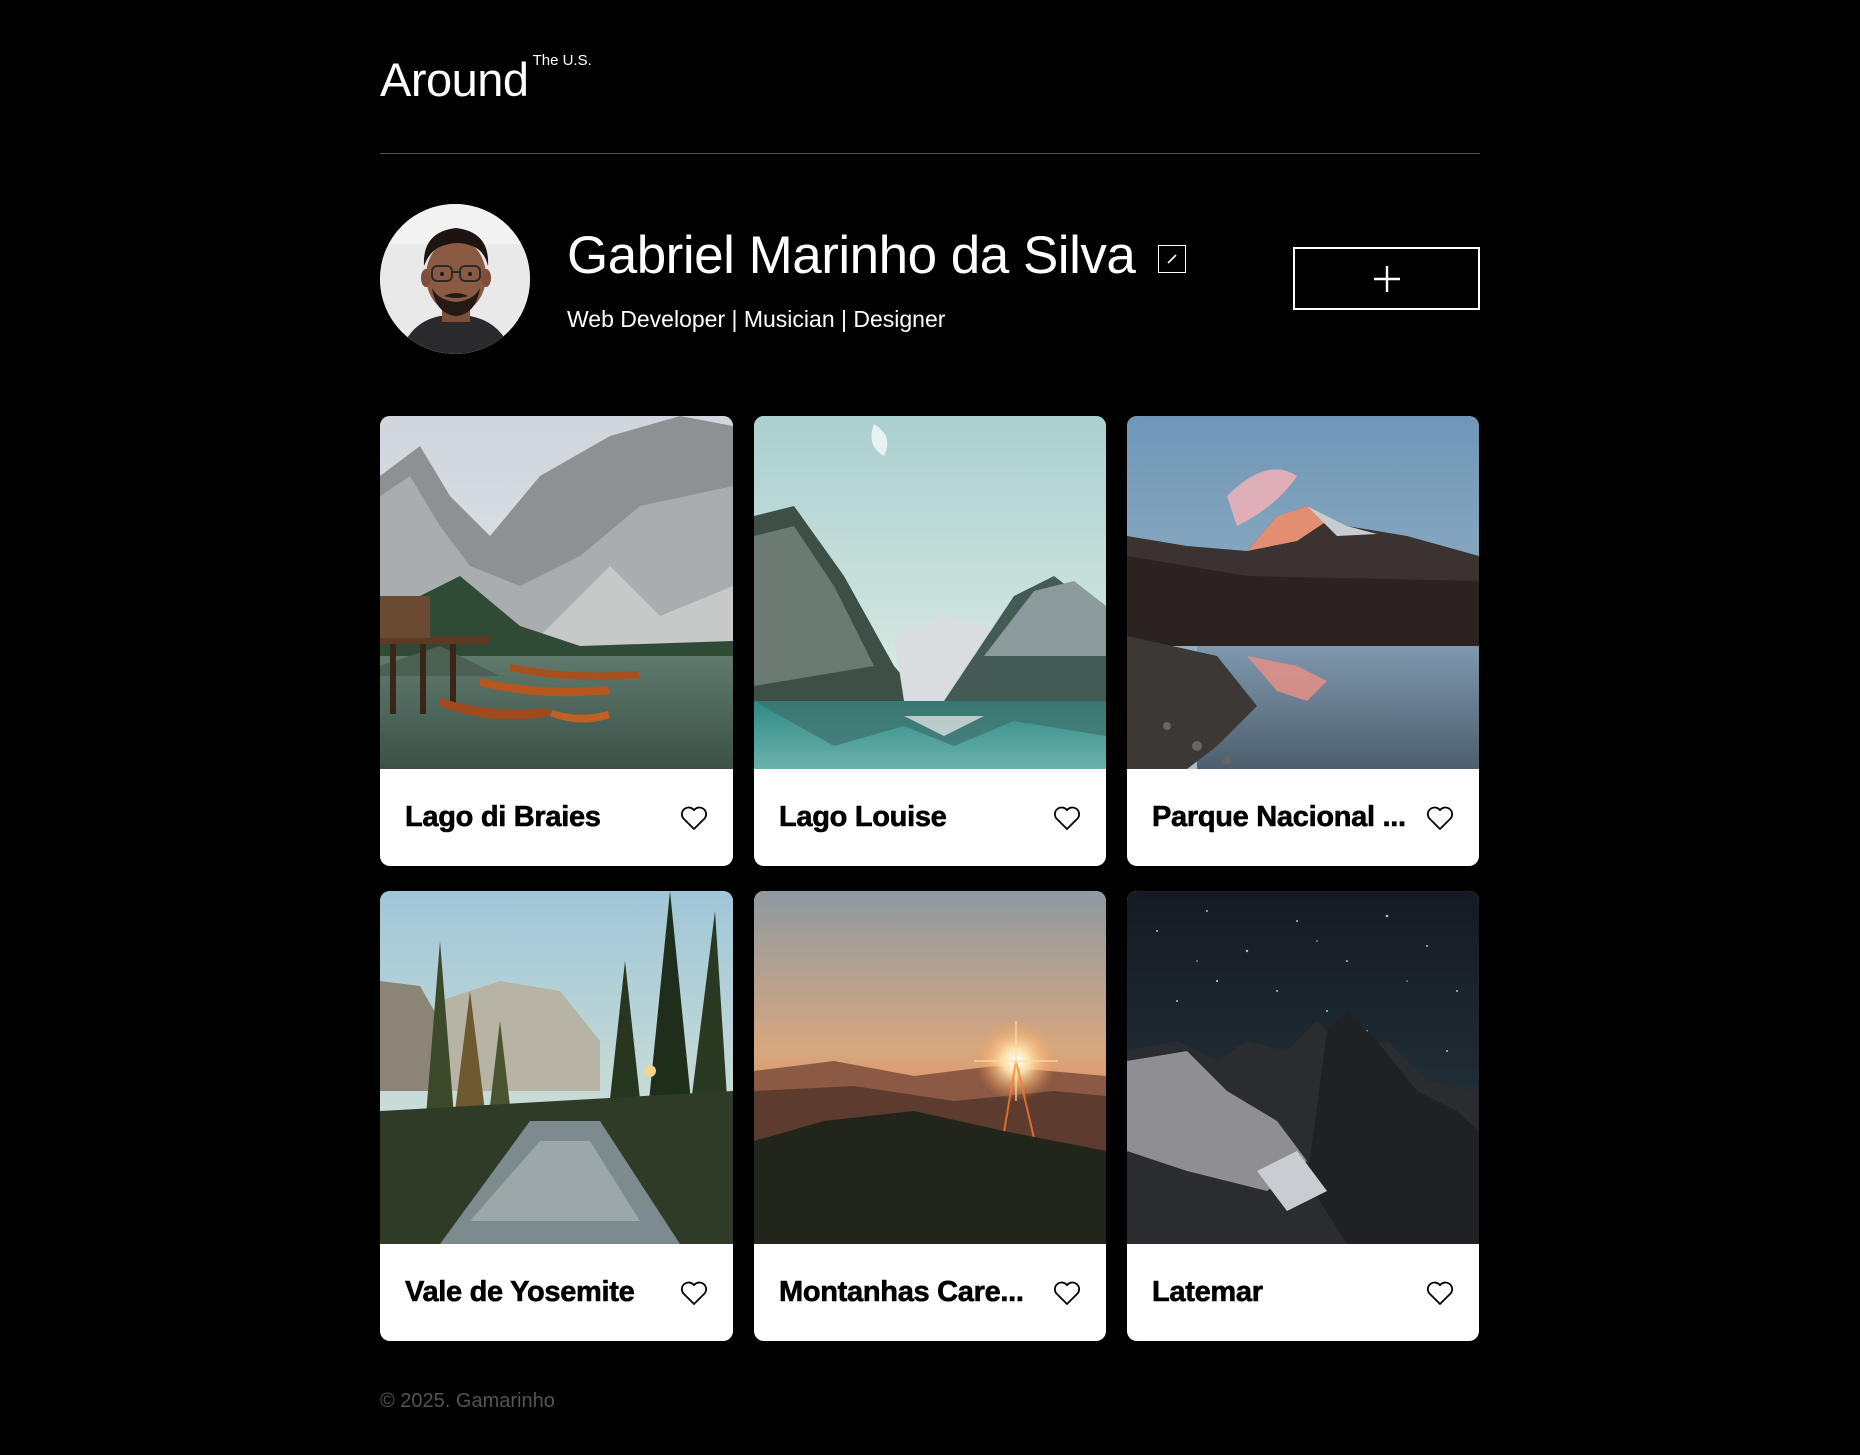  Describe the element at coordinates (454, 79) in the screenshot. I see `logo-main: Around` at that location.